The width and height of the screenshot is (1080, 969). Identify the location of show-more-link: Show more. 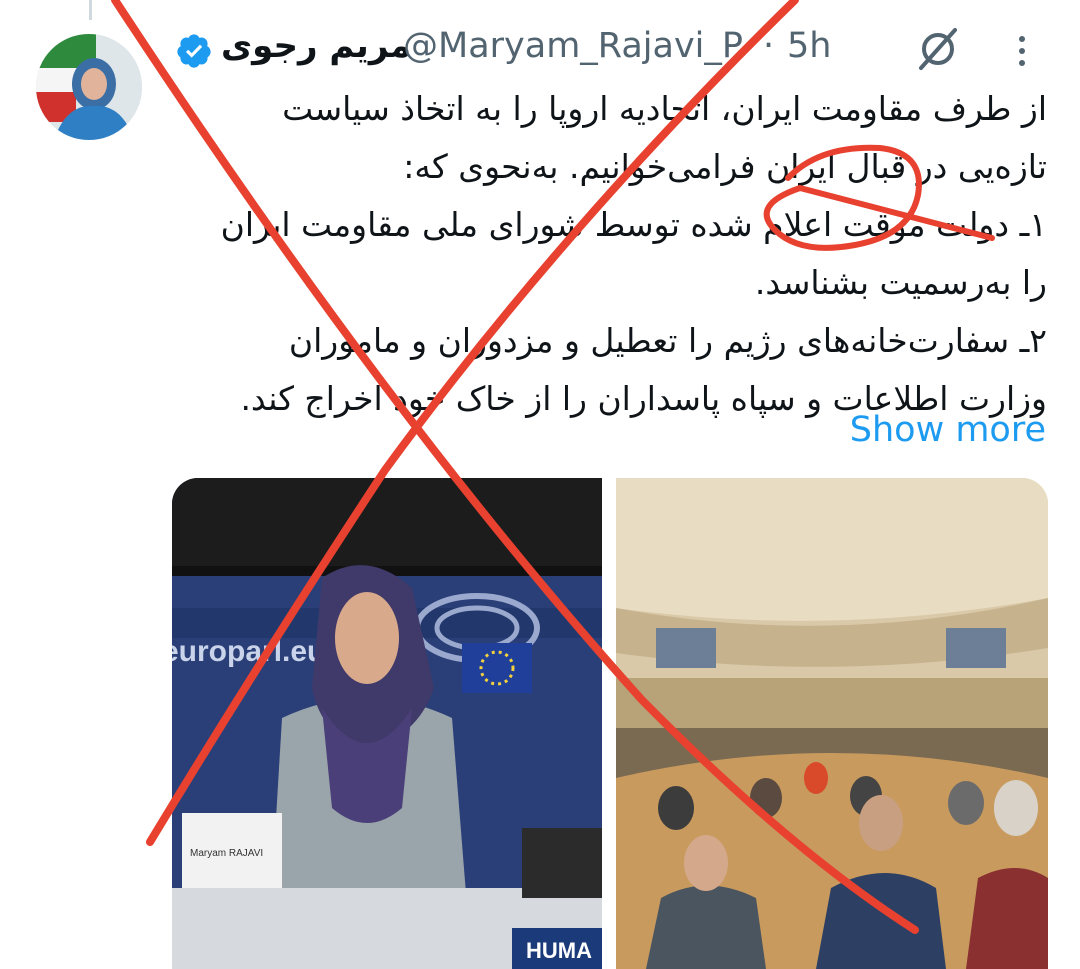
(948, 430).